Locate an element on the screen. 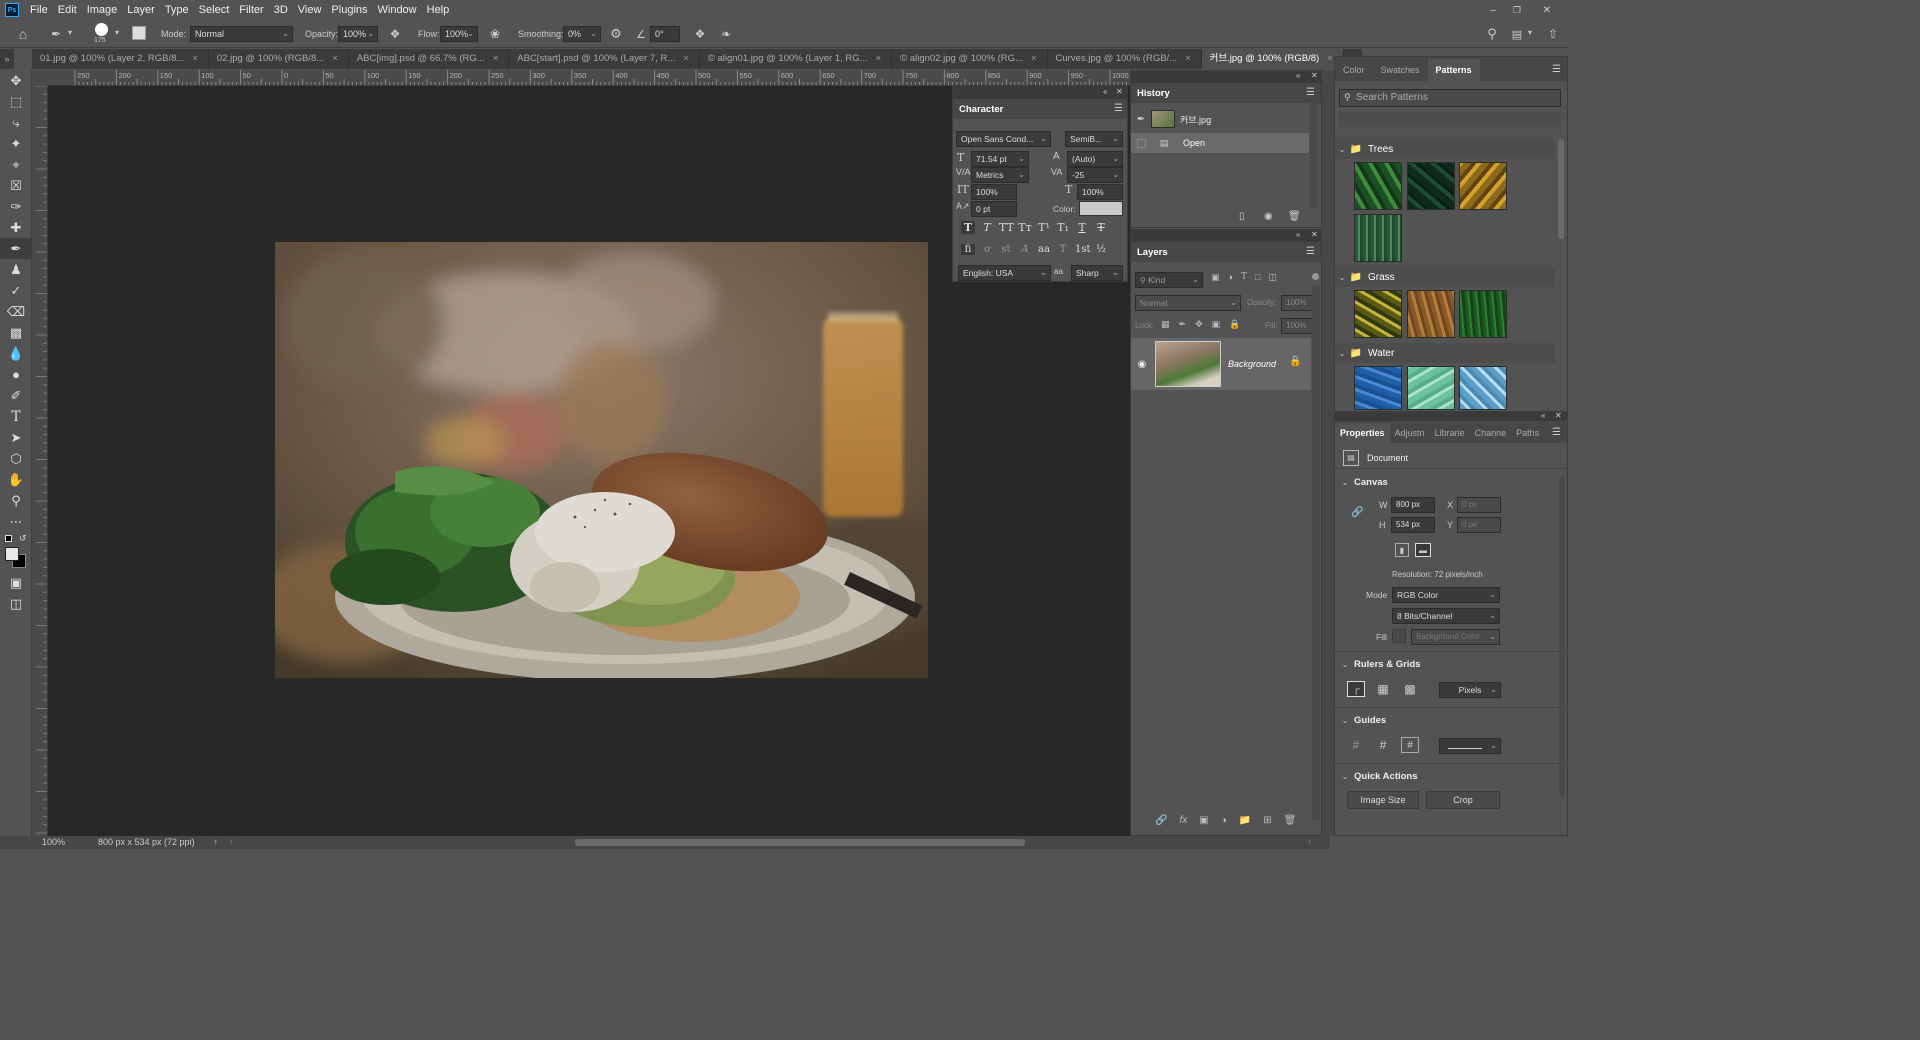 The height and width of the screenshot is (1040, 1920). titling-alternates-icon: T is located at coordinates (1063, 249).